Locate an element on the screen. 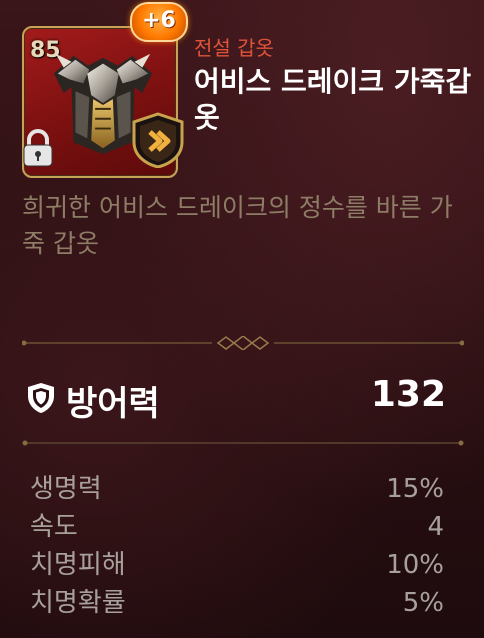  stat-row-crit-chance: 치명확률 5% is located at coordinates (237, 603).